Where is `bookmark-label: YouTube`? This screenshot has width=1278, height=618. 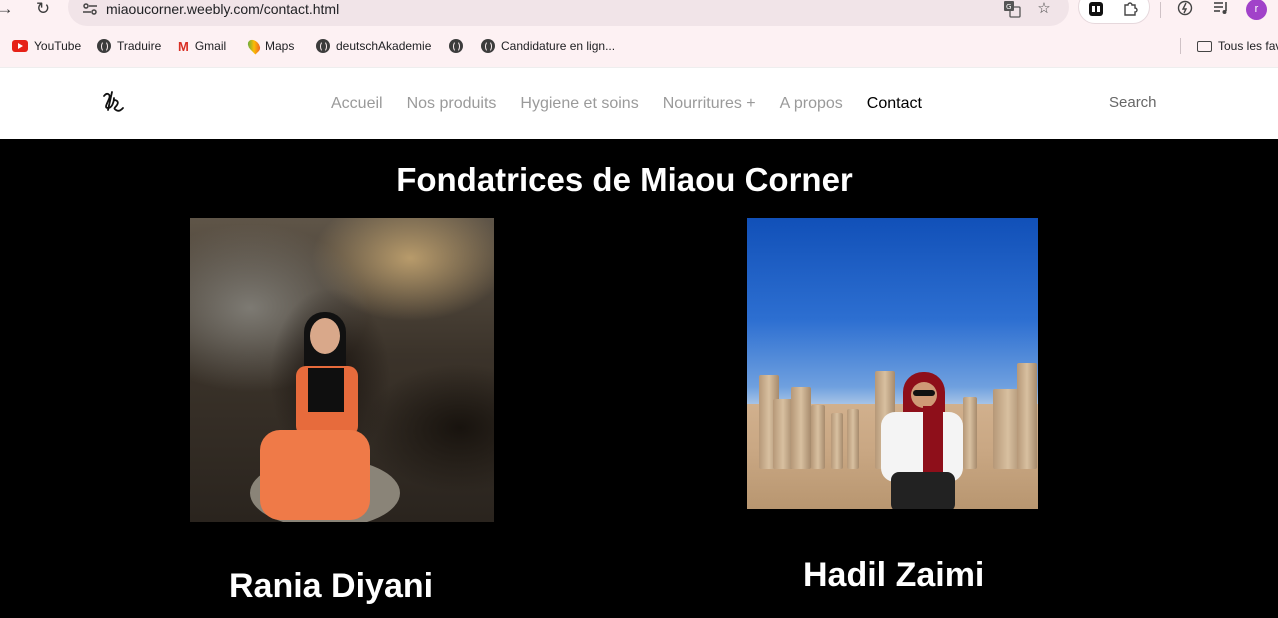 bookmark-label: YouTube is located at coordinates (58, 46).